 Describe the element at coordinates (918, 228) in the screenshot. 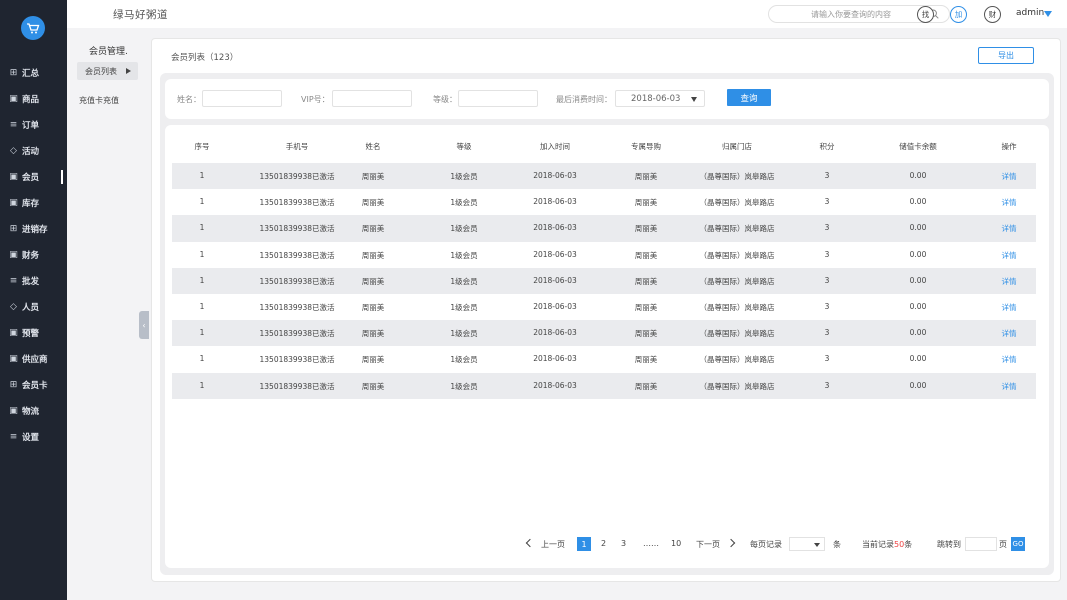

I see `table-cell: 0.00` at that location.